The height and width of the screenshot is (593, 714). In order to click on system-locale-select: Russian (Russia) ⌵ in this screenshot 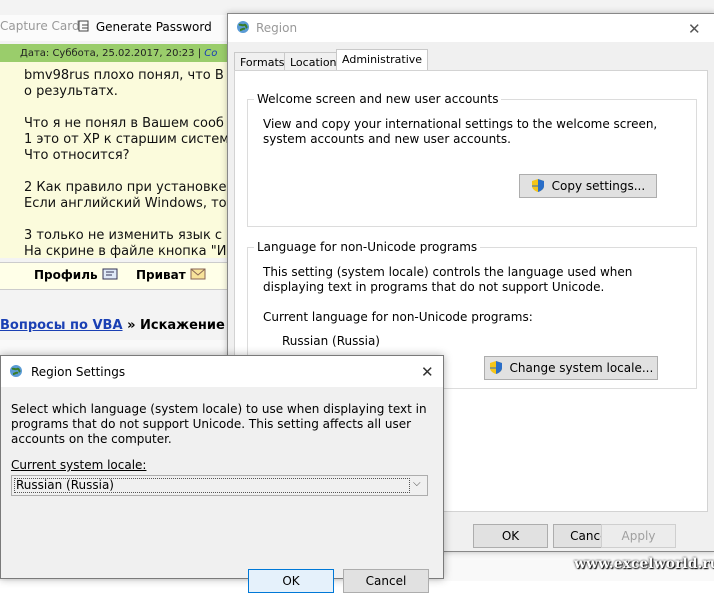, I will do `click(219, 485)`.